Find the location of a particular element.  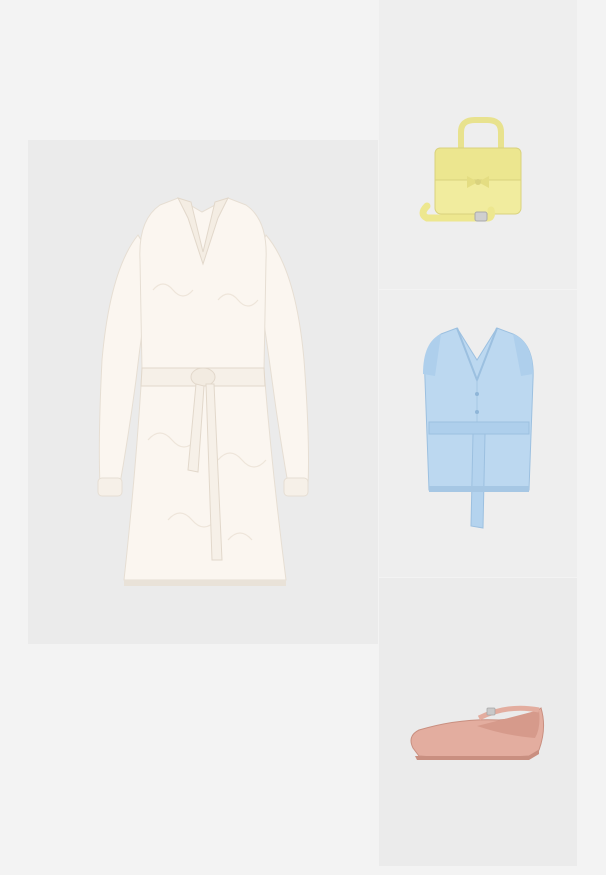

product-card-denim-top is located at coordinates (478, 433).